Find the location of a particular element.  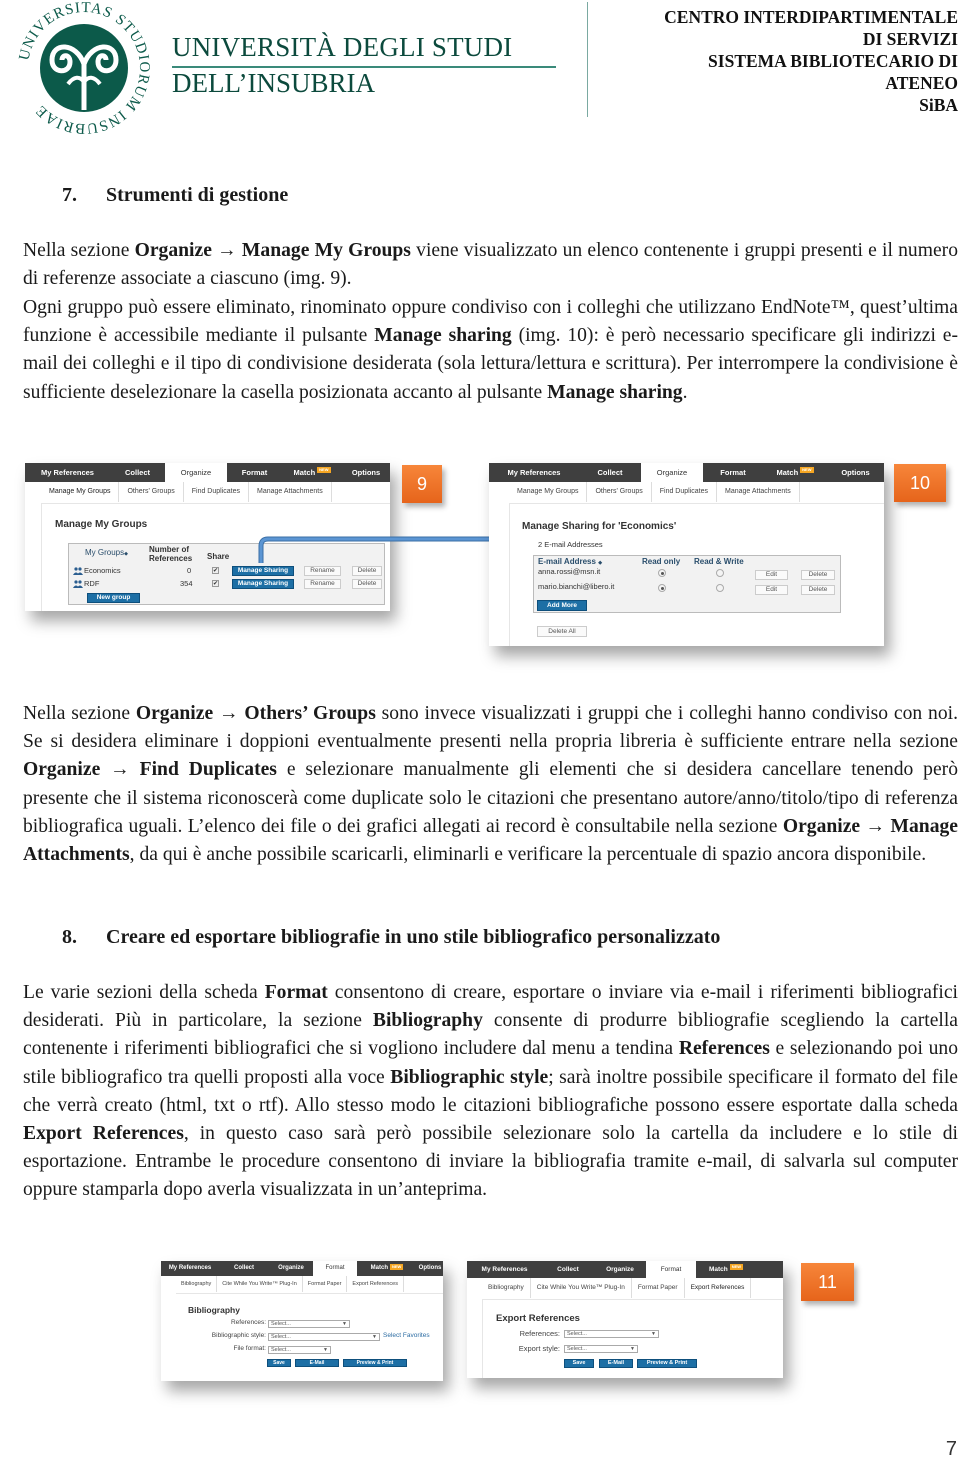

bibliographic-style-select: Select... ▼ is located at coordinates (324, 1337).